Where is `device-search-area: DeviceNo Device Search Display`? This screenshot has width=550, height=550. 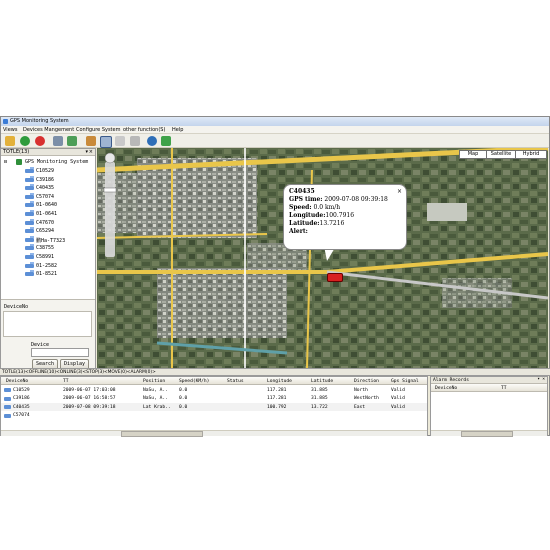
device-search-area: DeviceNo Device Search Display is located at coordinates (48, 334).